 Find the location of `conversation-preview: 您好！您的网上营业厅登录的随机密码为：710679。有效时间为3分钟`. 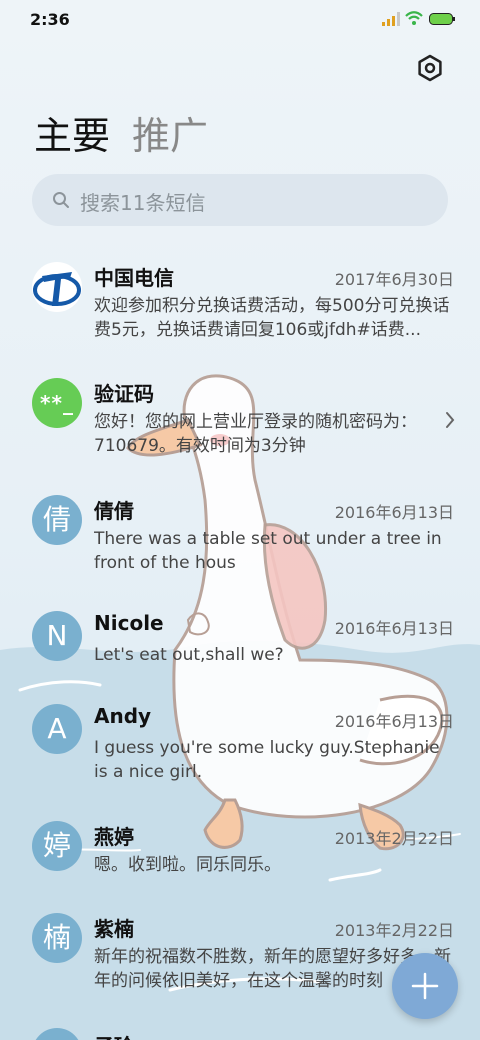

conversation-preview: 您好！您的网上营业厅登录的随机密码为：710679。有效时间为3分钟 is located at coordinates (255, 434).